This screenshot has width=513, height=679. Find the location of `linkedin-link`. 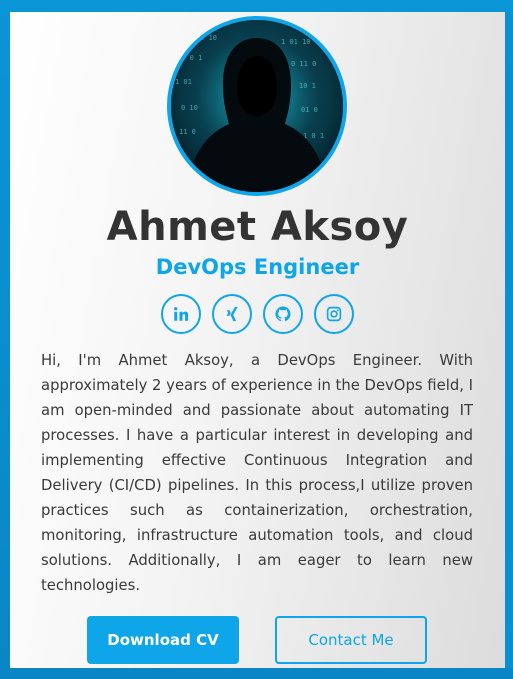

linkedin-link is located at coordinates (181, 314).